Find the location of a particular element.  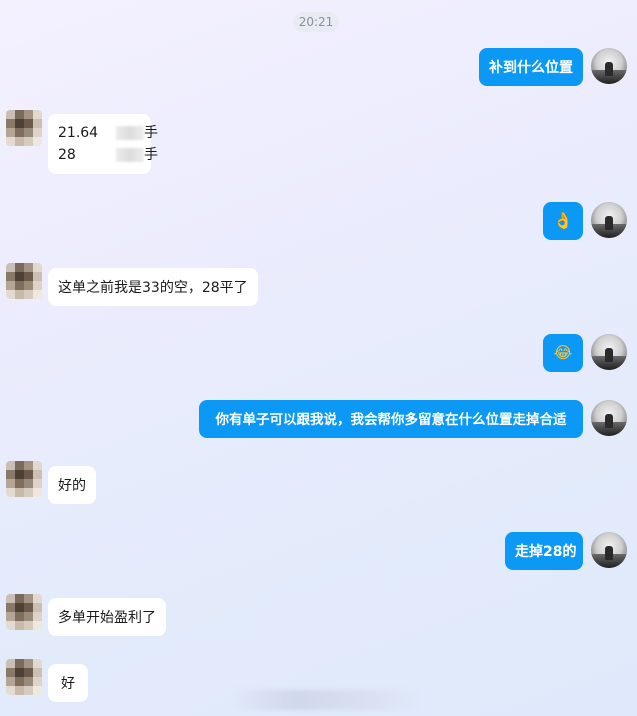

price-value: 28 is located at coordinates (67, 155).